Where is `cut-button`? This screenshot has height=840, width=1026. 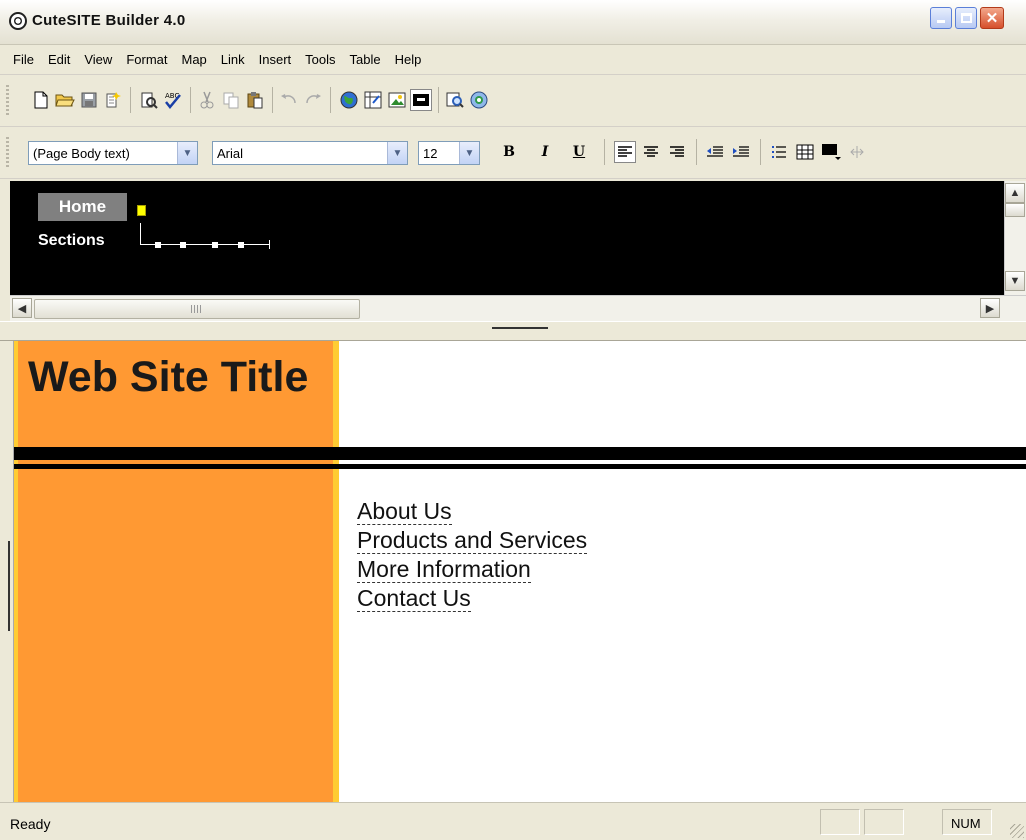 cut-button is located at coordinates (207, 100).